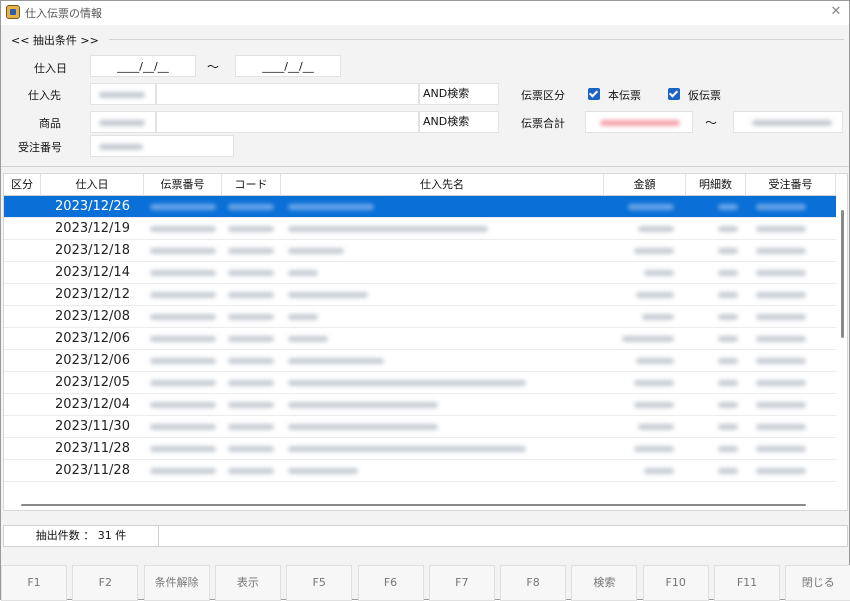 This screenshot has height=601, width=850. What do you see at coordinates (123, 94) in the screenshot?
I see `supplier-code-input` at bounding box center [123, 94].